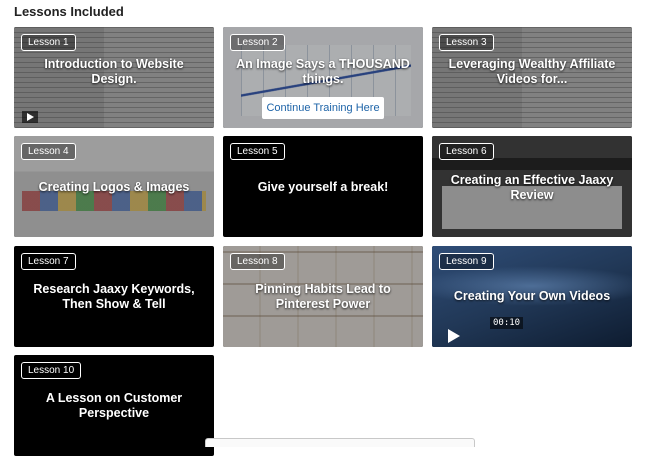 This screenshot has width=650, height=456. What do you see at coordinates (323, 108) in the screenshot?
I see `continue-training-button: Continue Training Here` at bounding box center [323, 108].